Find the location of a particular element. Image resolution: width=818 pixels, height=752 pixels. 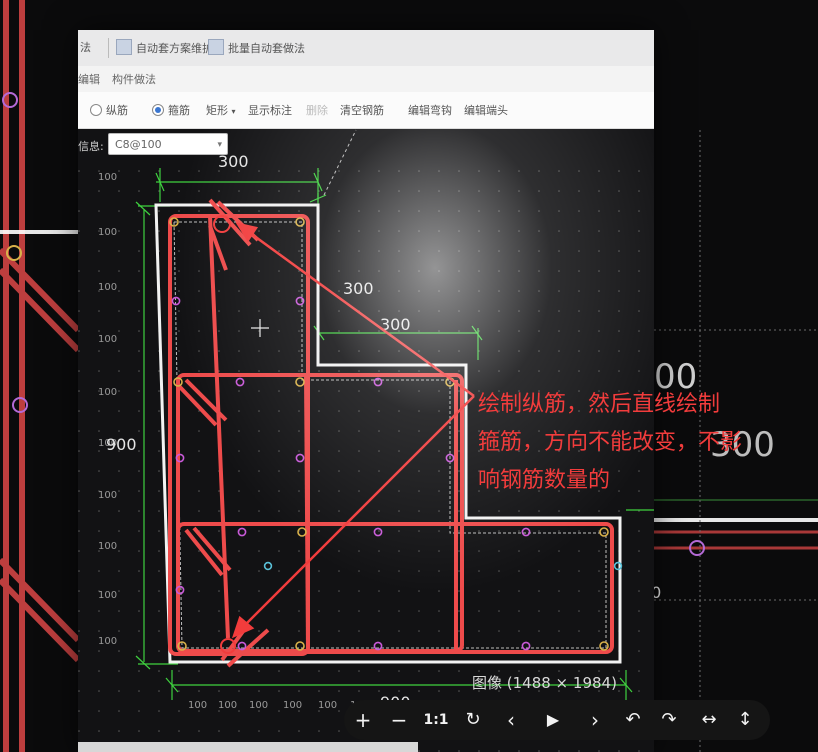

batch-auto-method-label: 批量自动套做法 is located at coordinates (266, 48).